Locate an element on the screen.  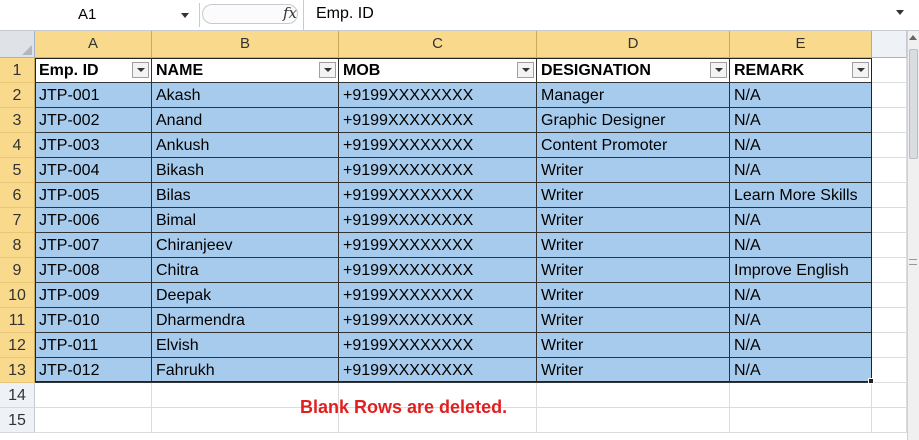
row-header-5: 5 is located at coordinates (17, 170).